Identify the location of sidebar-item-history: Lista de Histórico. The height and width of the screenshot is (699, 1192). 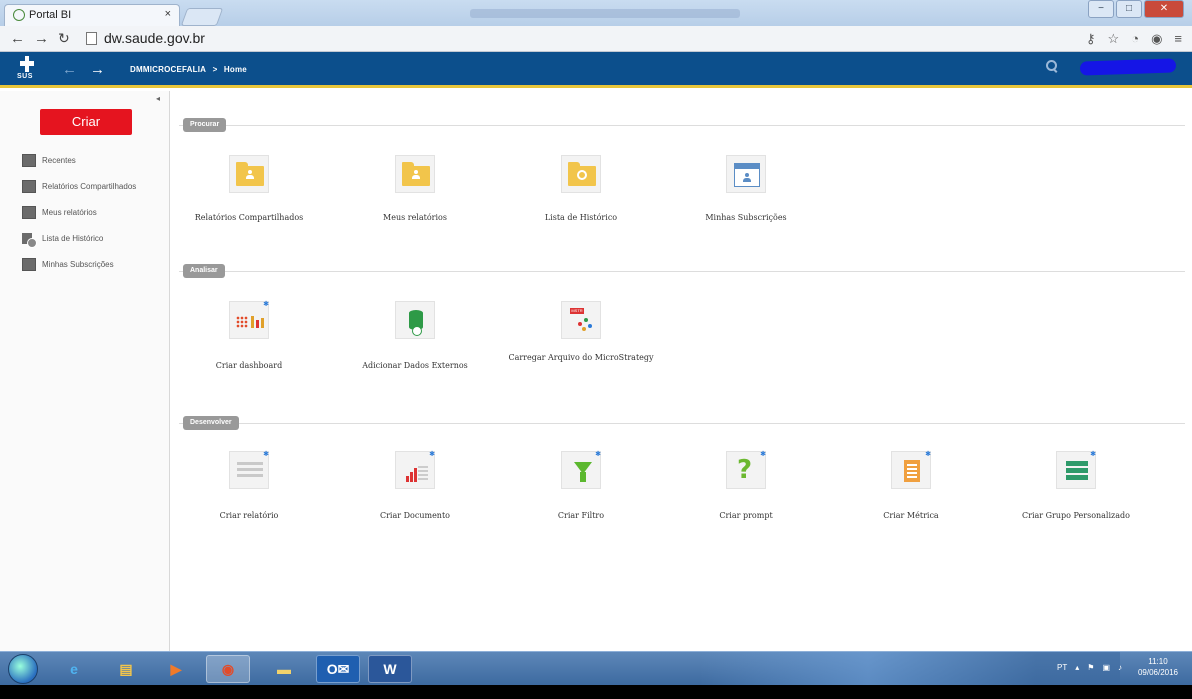
(62, 242).